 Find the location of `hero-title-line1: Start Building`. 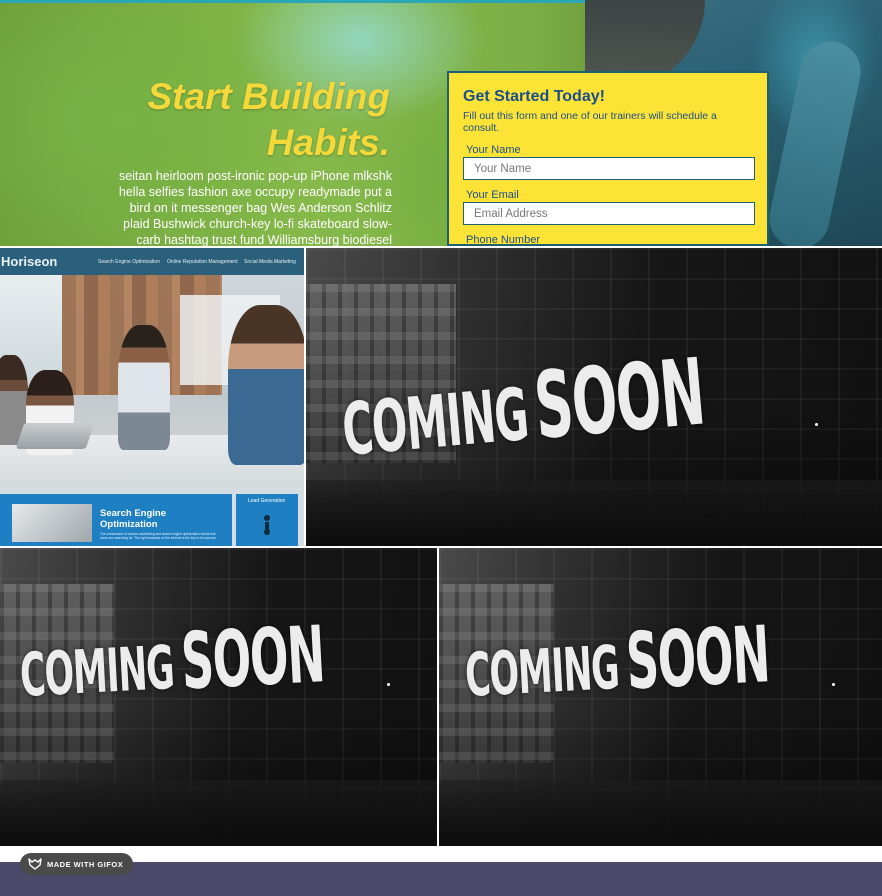

hero-title-line1: Start Building is located at coordinates (268, 96).